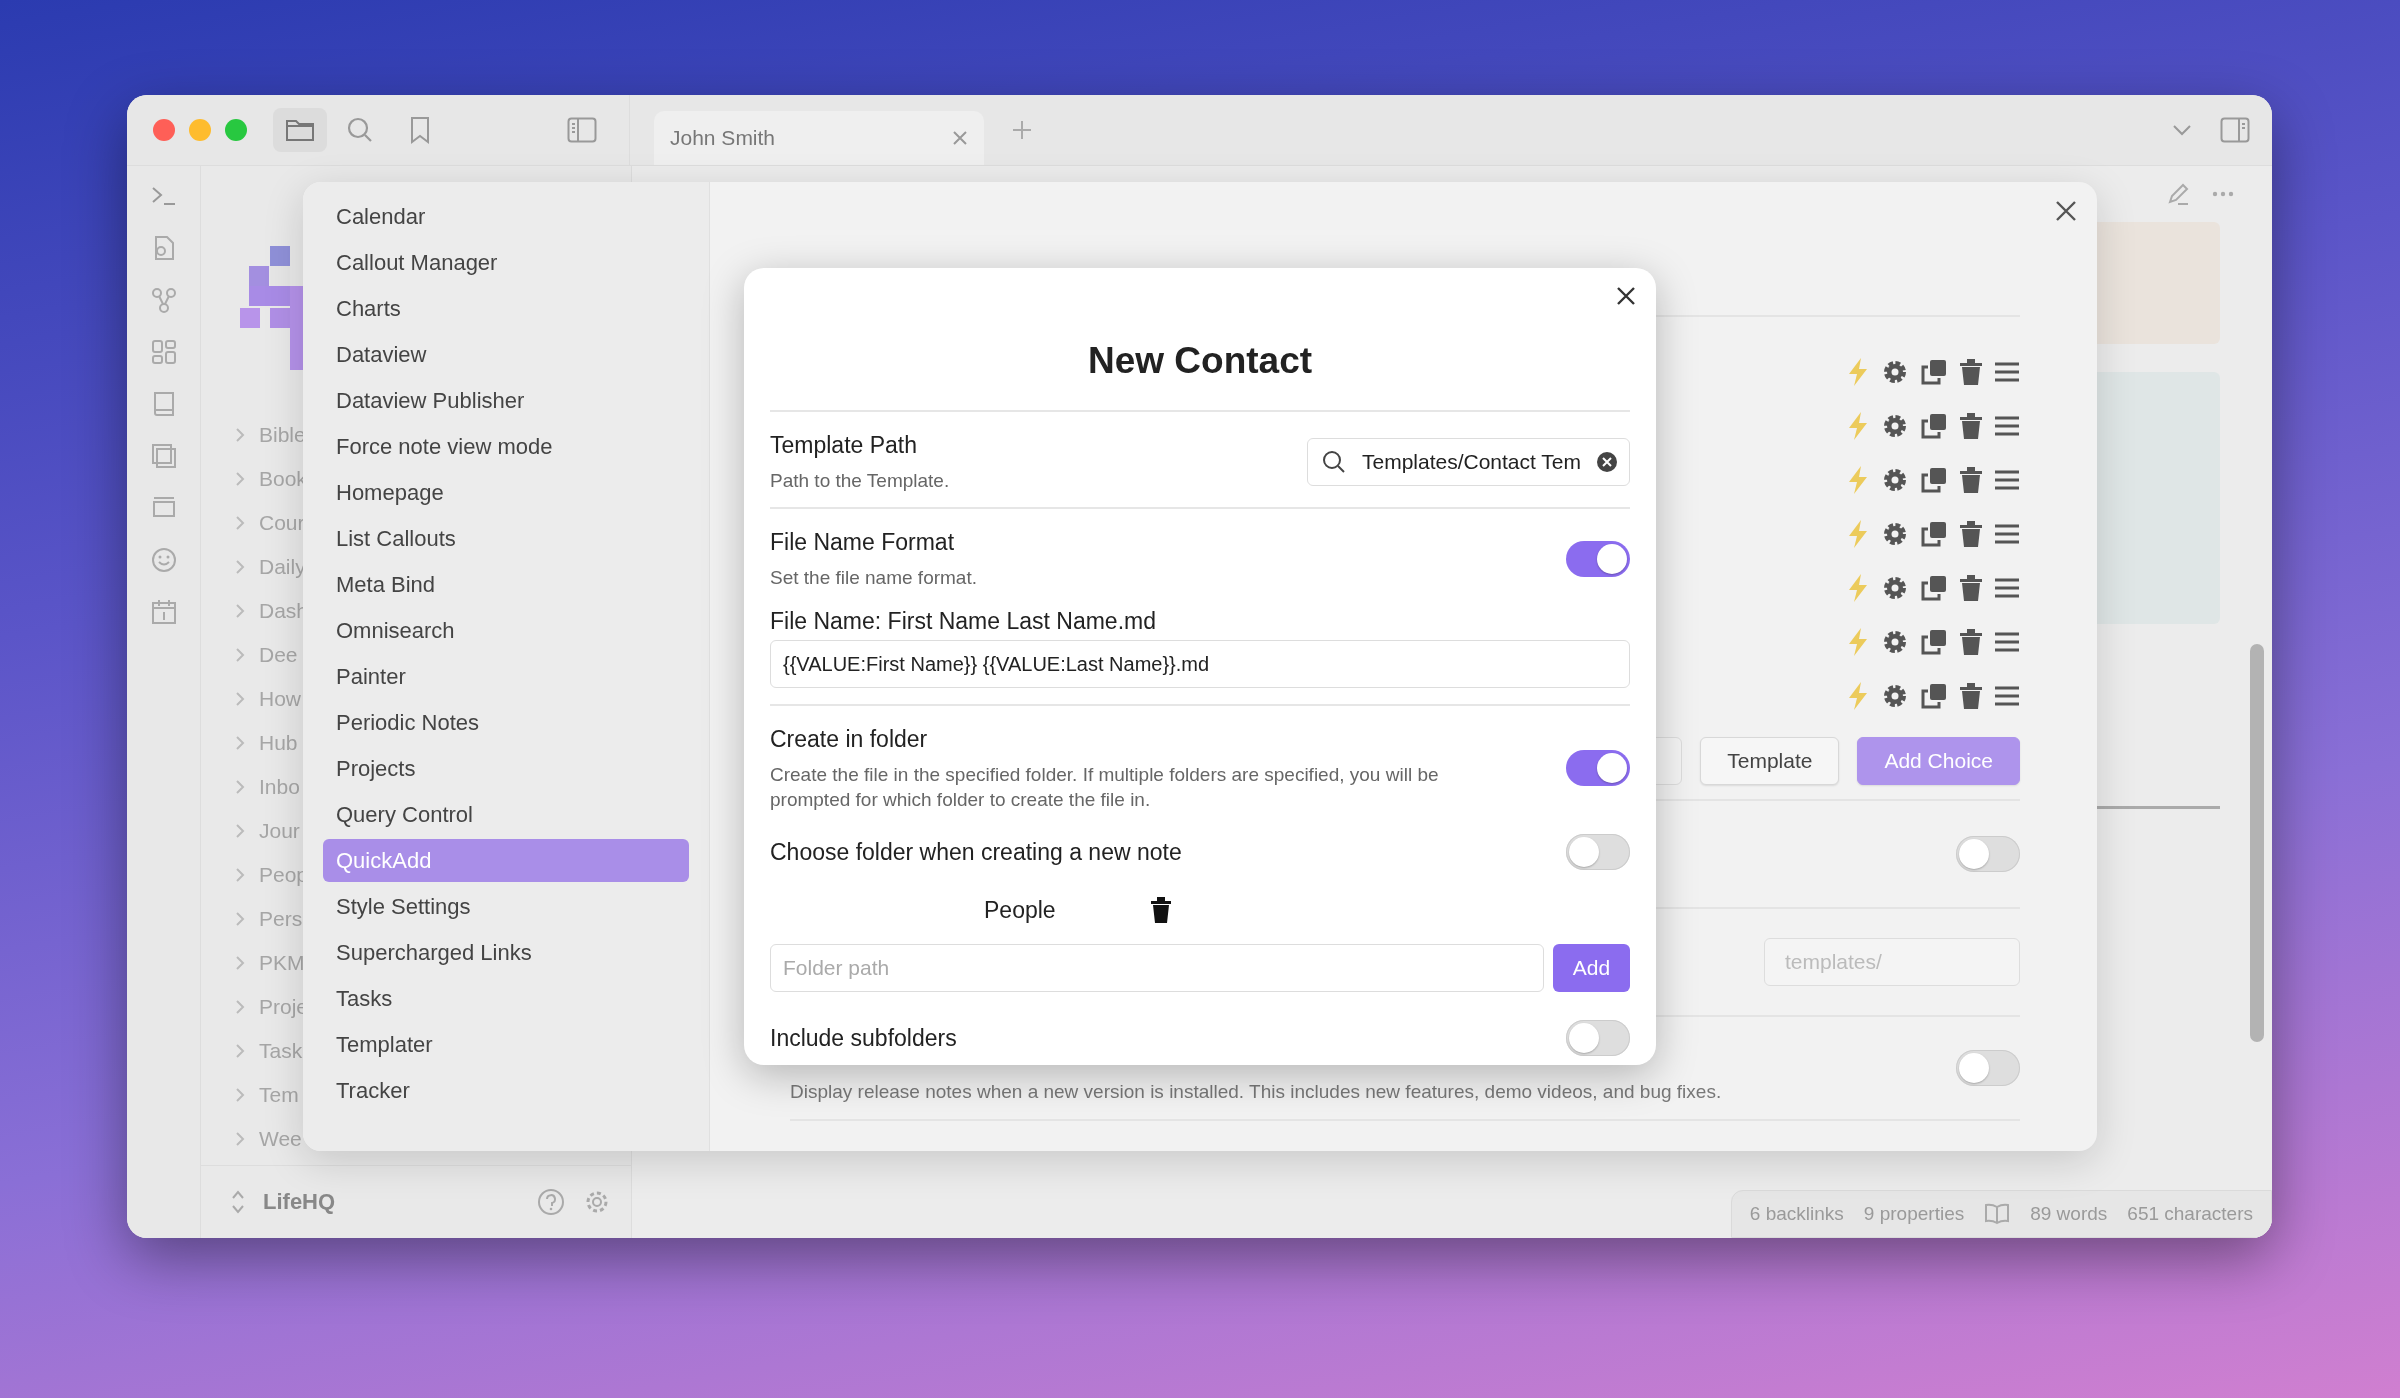 The width and height of the screenshot is (2400, 1398). What do you see at coordinates (163, 352) in the screenshot?
I see `grid-icon` at bounding box center [163, 352].